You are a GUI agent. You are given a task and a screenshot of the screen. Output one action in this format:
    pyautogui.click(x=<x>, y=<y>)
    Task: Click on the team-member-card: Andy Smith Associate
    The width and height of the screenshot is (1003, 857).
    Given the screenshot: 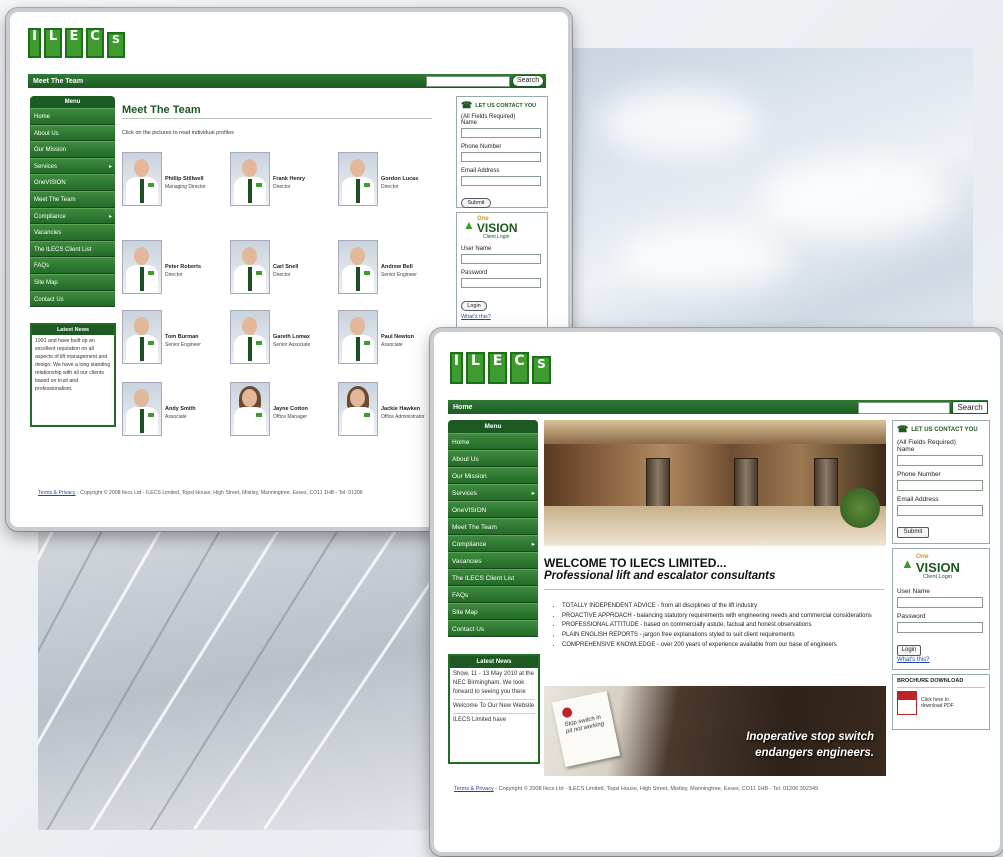 What is the action you would take?
    pyautogui.click(x=159, y=409)
    